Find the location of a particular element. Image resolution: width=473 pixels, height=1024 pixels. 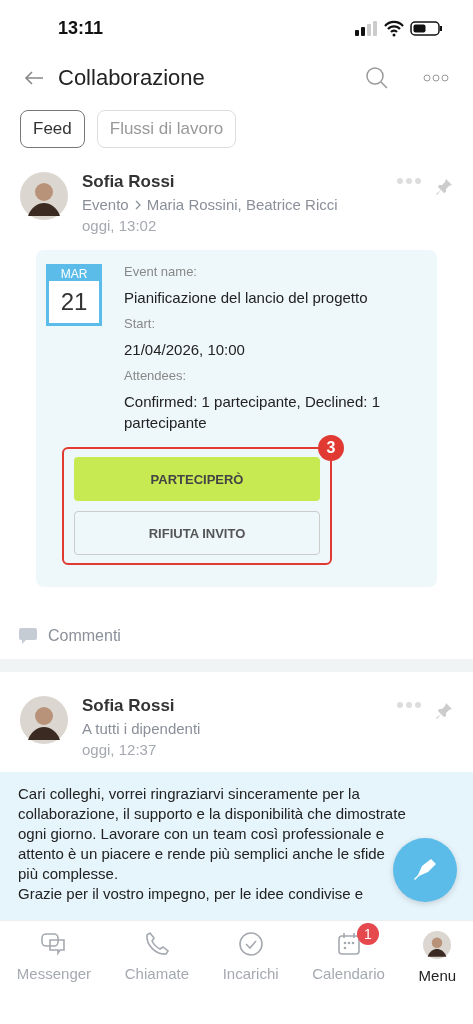

chat-icon is located at coordinates (53, 944).